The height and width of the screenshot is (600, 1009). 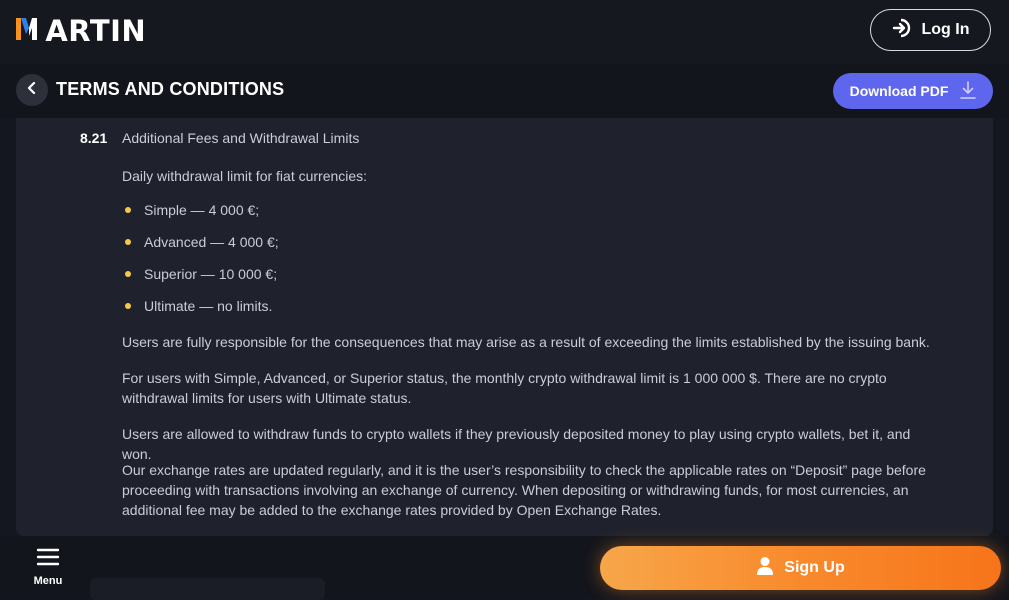 What do you see at coordinates (211, 274) in the screenshot?
I see `limit-text: Superior — 10 000 €;` at bounding box center [211, 274].